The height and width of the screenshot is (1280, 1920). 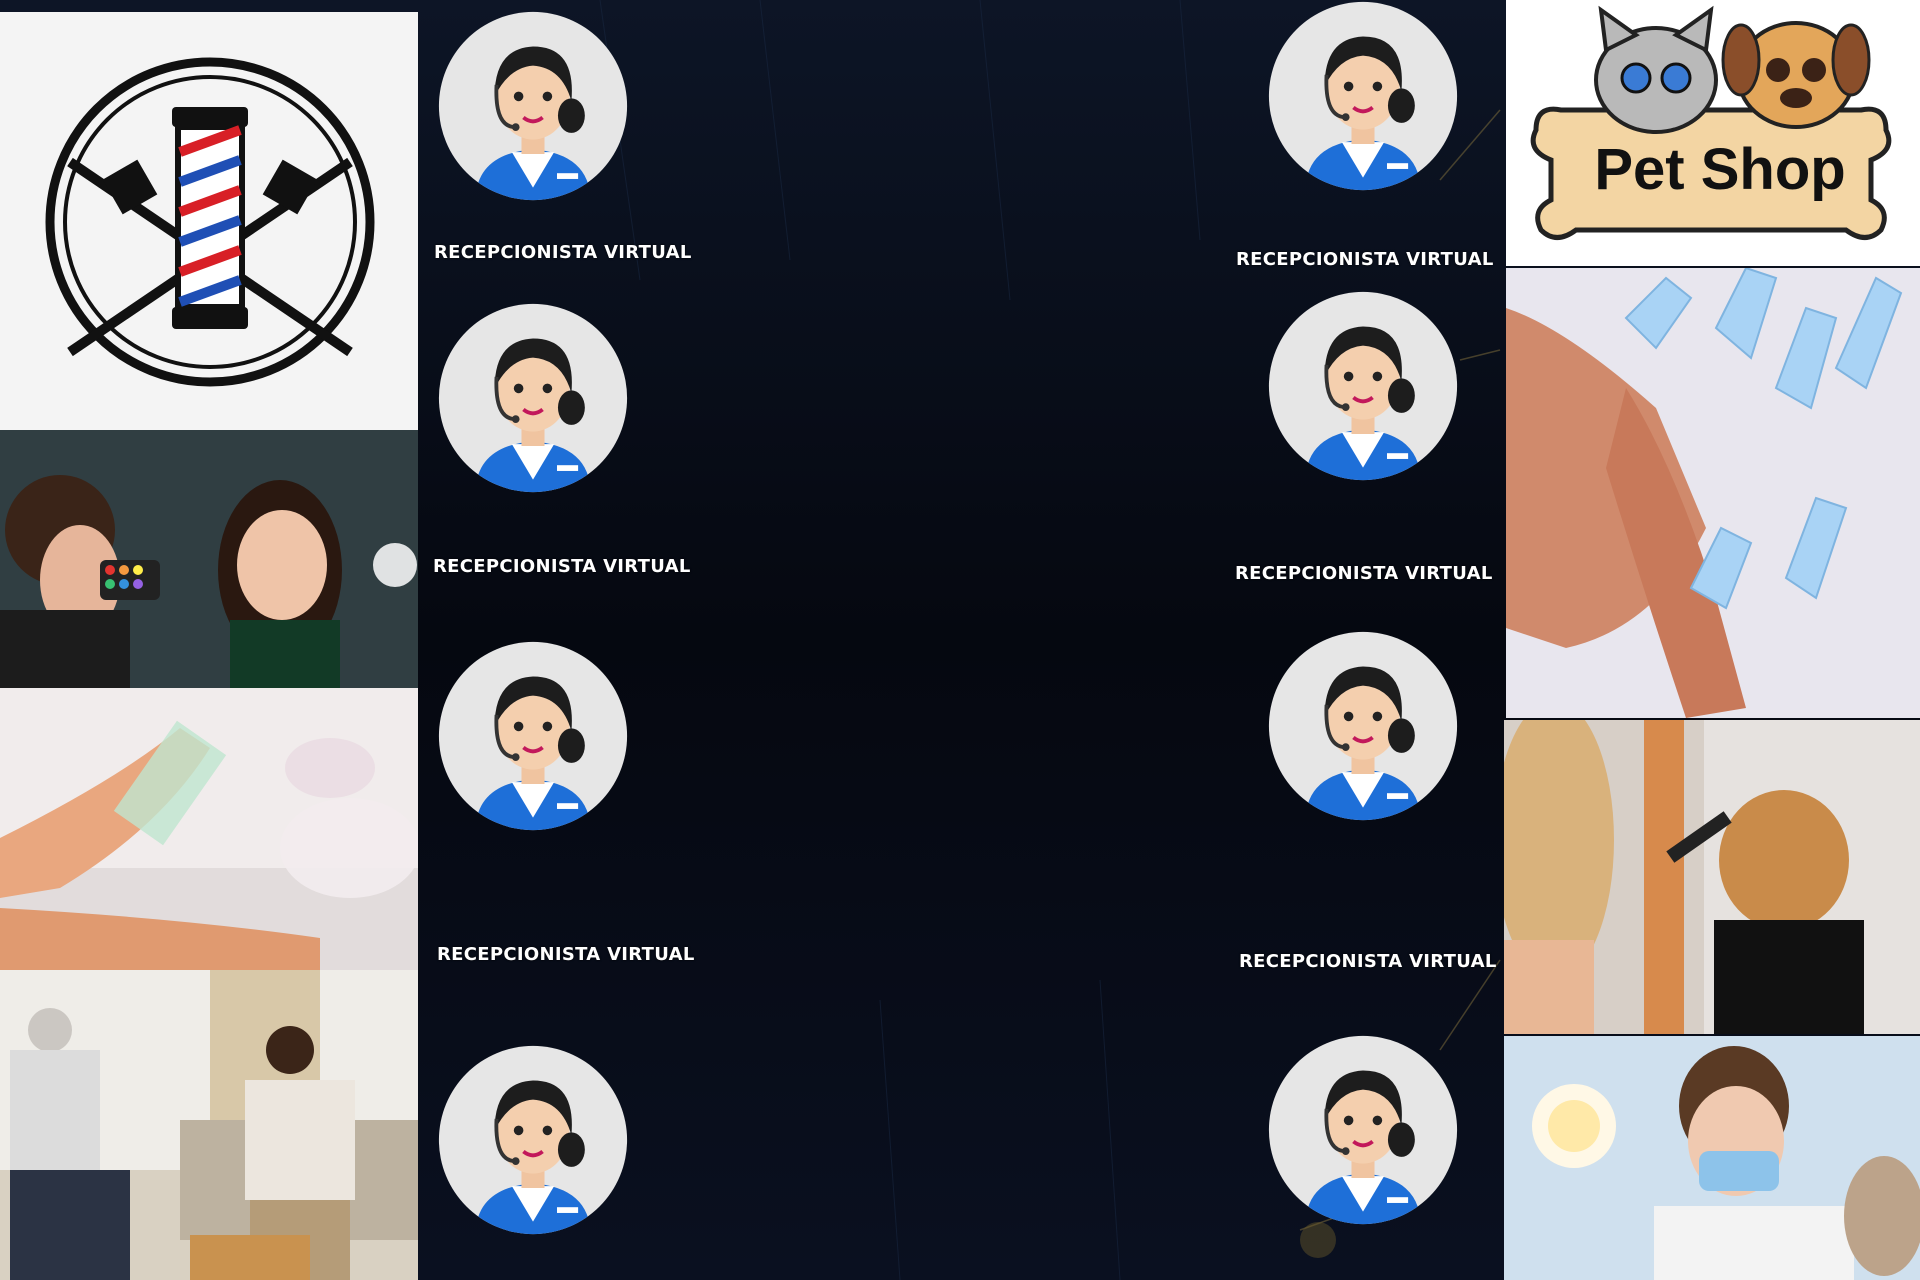 What do you see at coordinates (1711, 122) in the screenshot?
I see `pet-shop-logo` at bounding box center [1711, 122].